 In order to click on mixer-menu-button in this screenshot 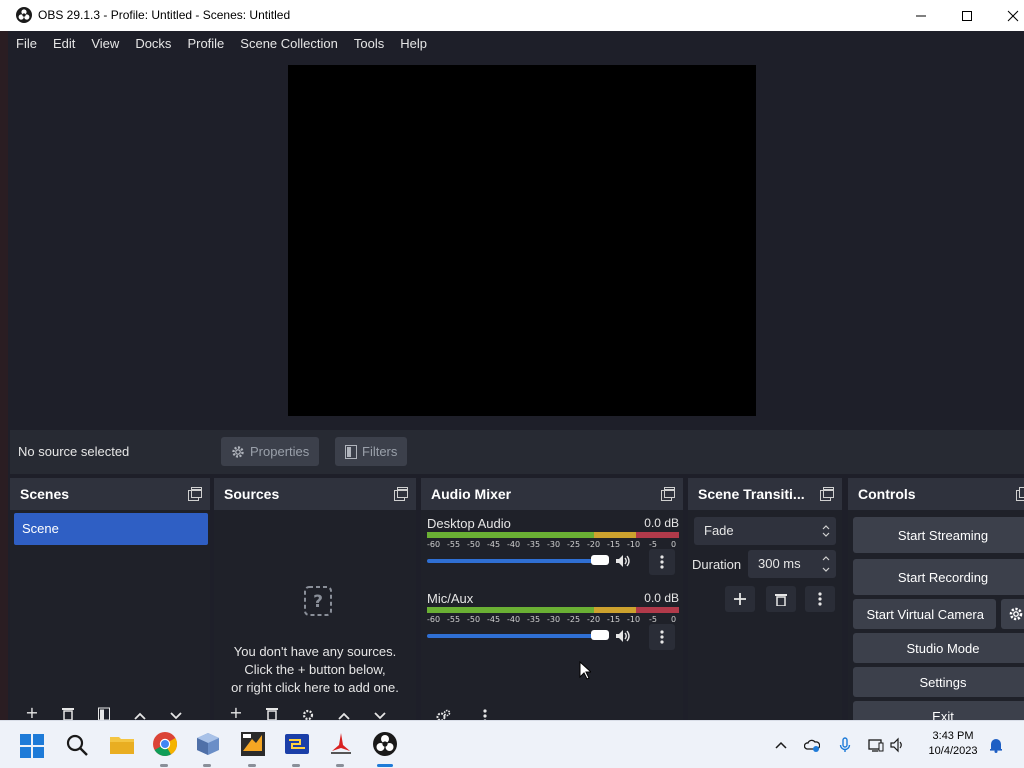, I will do `click(485, 713)`.